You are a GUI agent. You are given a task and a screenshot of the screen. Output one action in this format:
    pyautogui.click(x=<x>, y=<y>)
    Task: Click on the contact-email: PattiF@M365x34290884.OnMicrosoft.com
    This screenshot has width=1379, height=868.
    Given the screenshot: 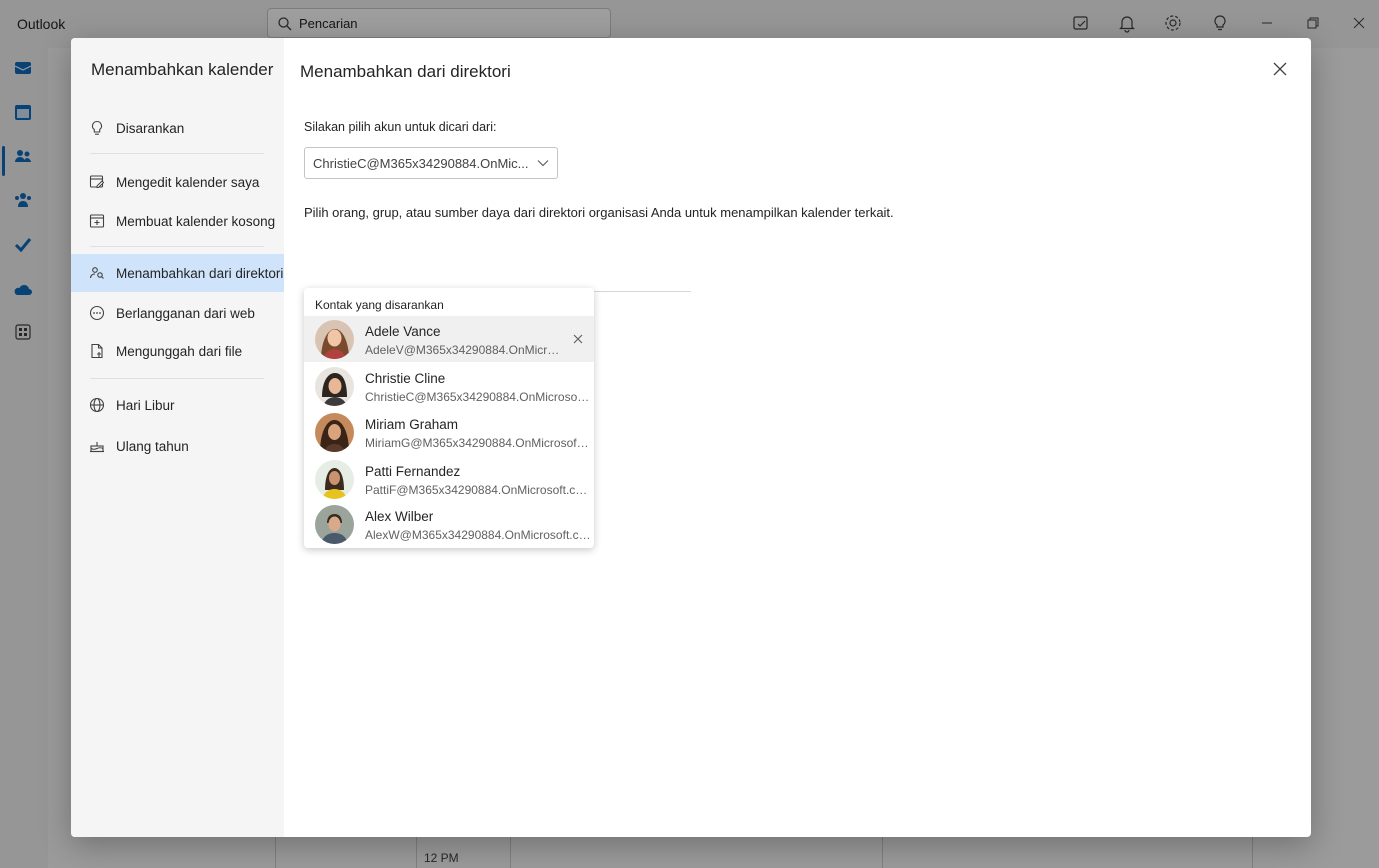 What is the action you would take?
    pyautogui.click(x=478, y=490)
    